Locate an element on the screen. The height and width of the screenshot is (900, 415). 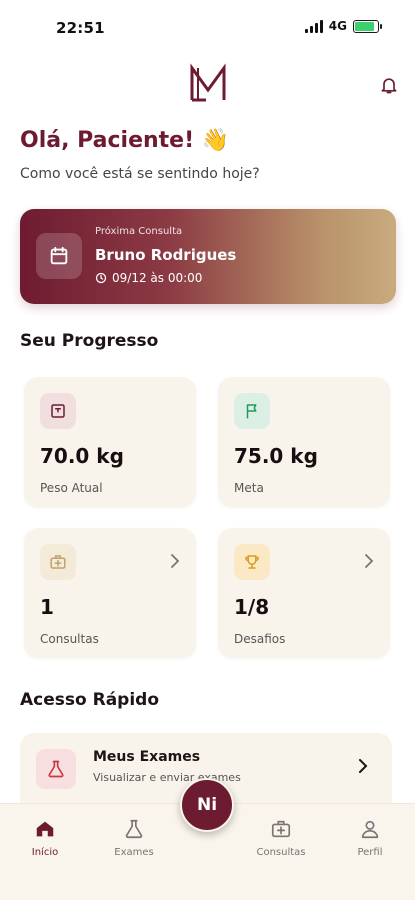
status-icons: 4G is located at coordinates (343, 26).